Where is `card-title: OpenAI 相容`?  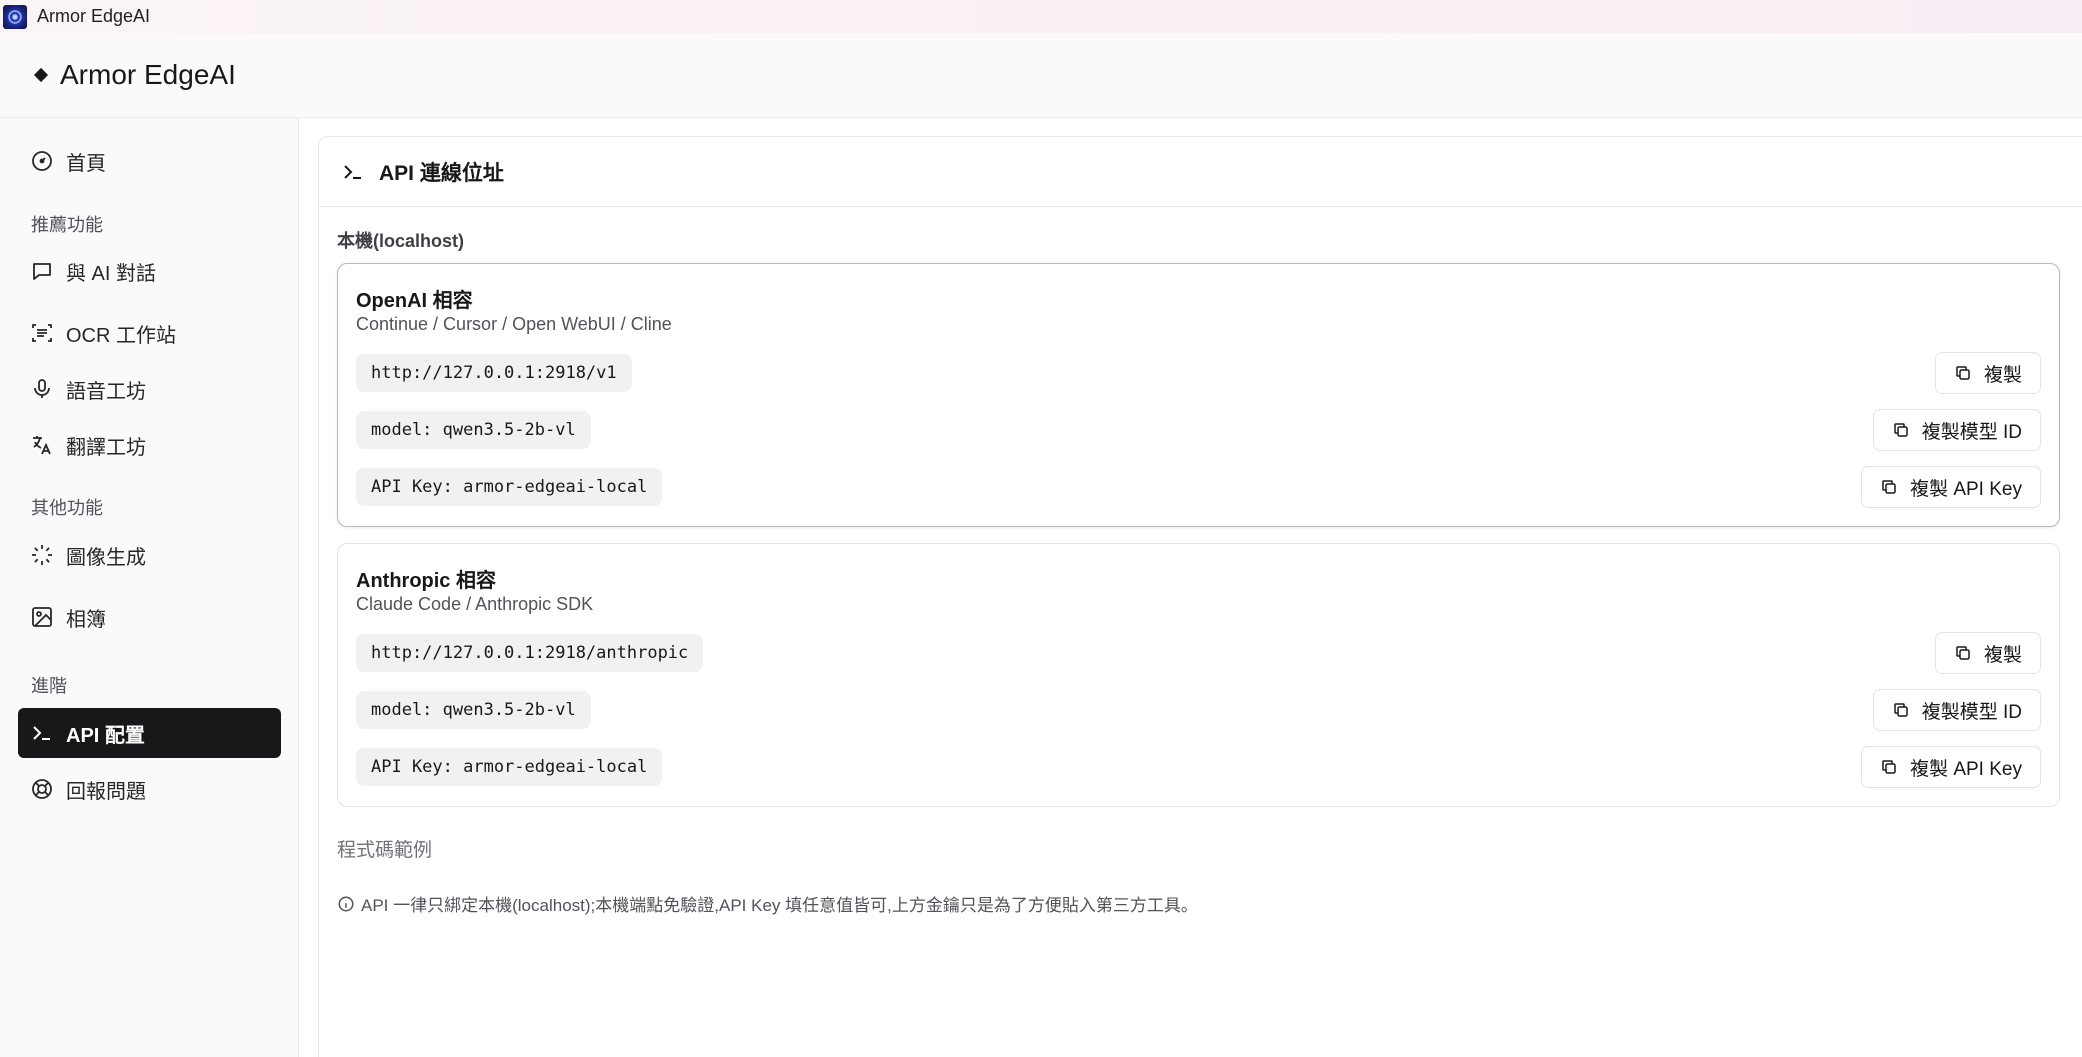
card-title: OpenAI 相容 is located at coordinates (414, 301).